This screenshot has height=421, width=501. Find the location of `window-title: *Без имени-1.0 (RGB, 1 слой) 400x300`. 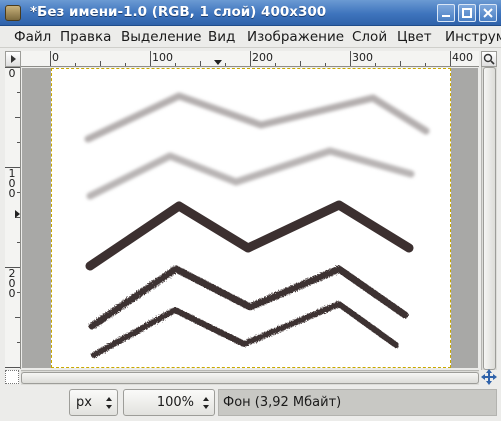

window-title: *Без имени-1.0 (RGB, 1 слой) 400x300 is located at coordinates (178, 12).